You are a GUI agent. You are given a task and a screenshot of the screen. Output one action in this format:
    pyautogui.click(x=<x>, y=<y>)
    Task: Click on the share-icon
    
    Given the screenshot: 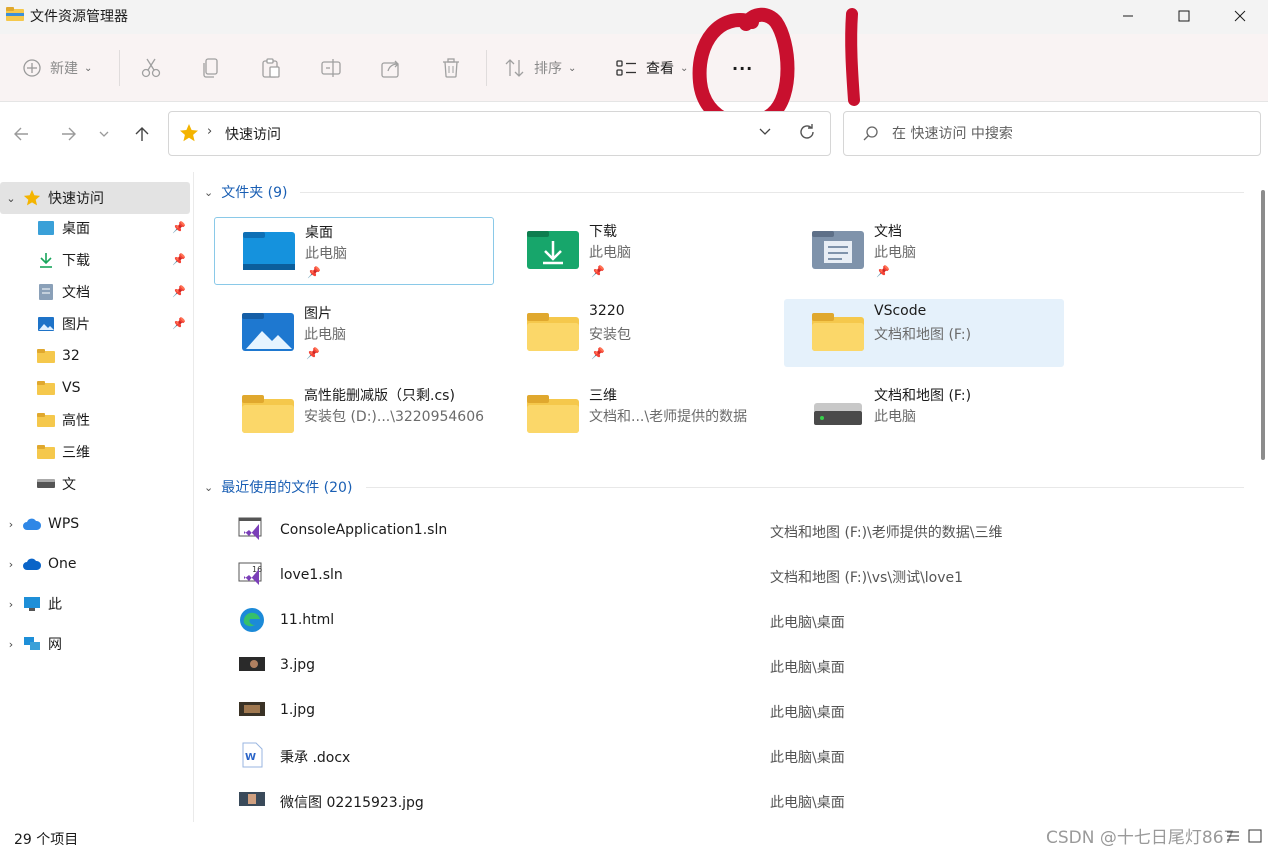 What is the action you would take?
    pyautogui.click(x=390, y=69)
    